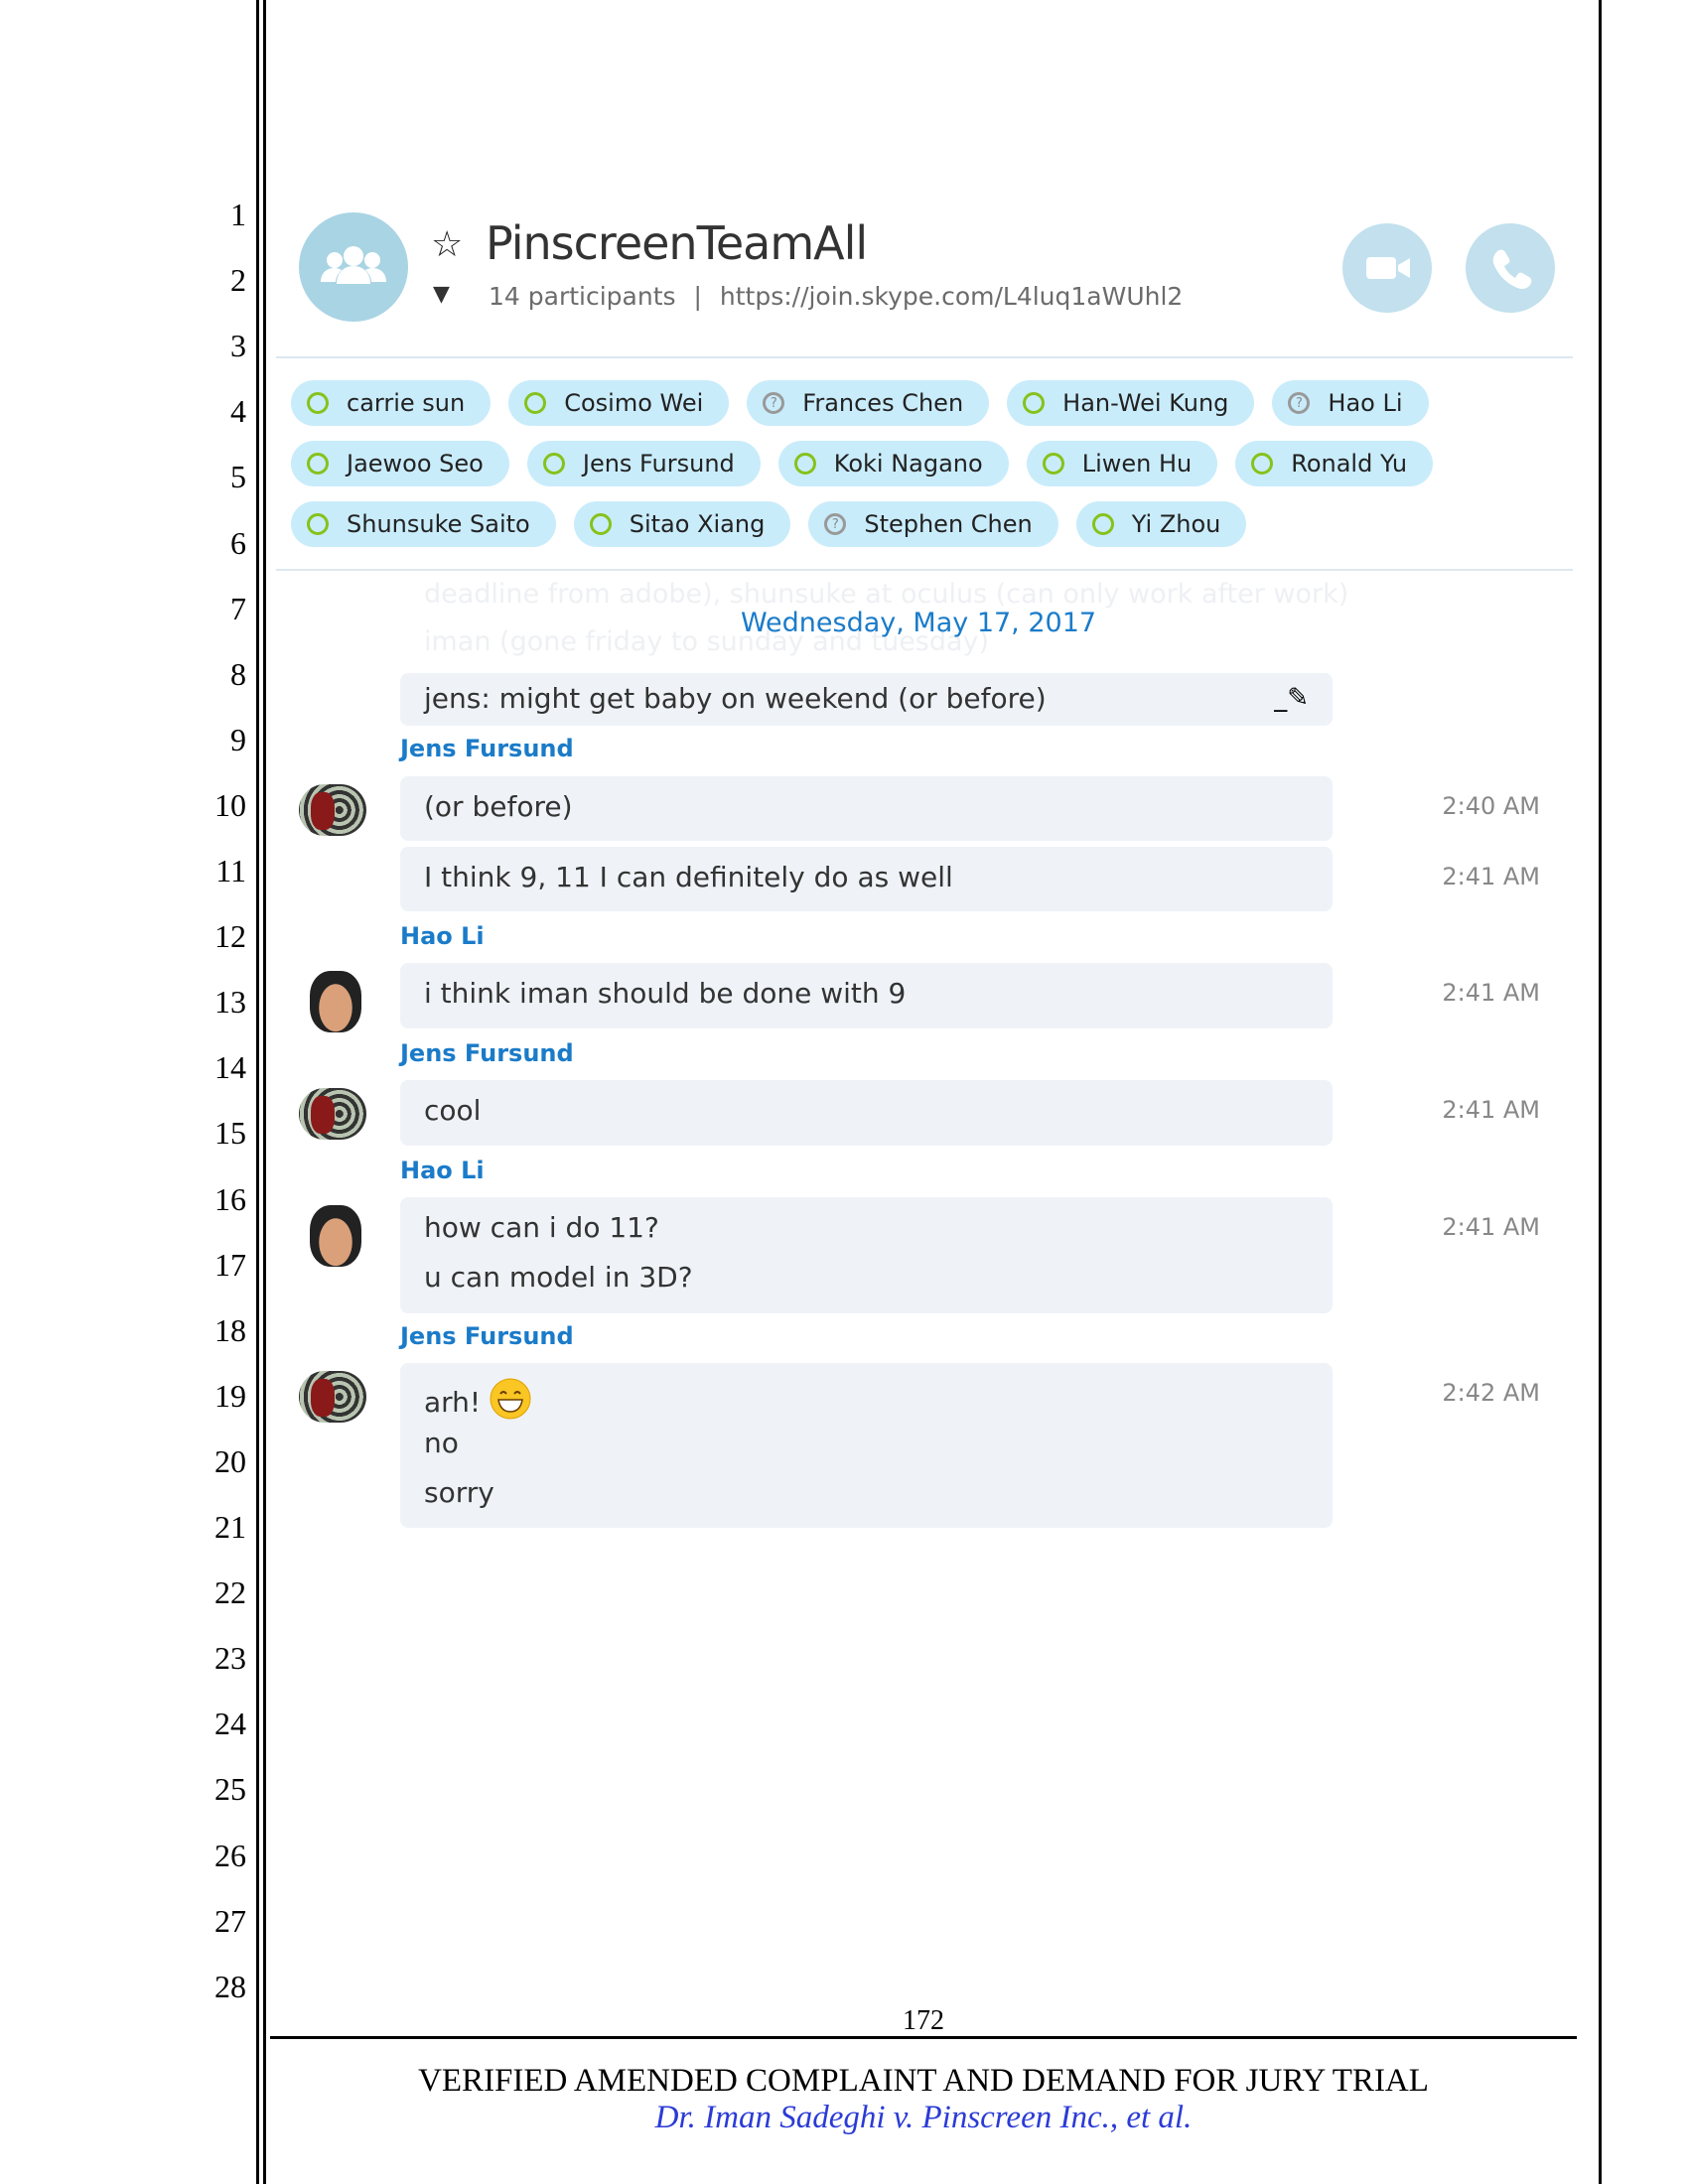  What do you see at coordinates (453, 1402) in the screenshot?
I see `message-line: arh!` at bounding box center [453, 1402].